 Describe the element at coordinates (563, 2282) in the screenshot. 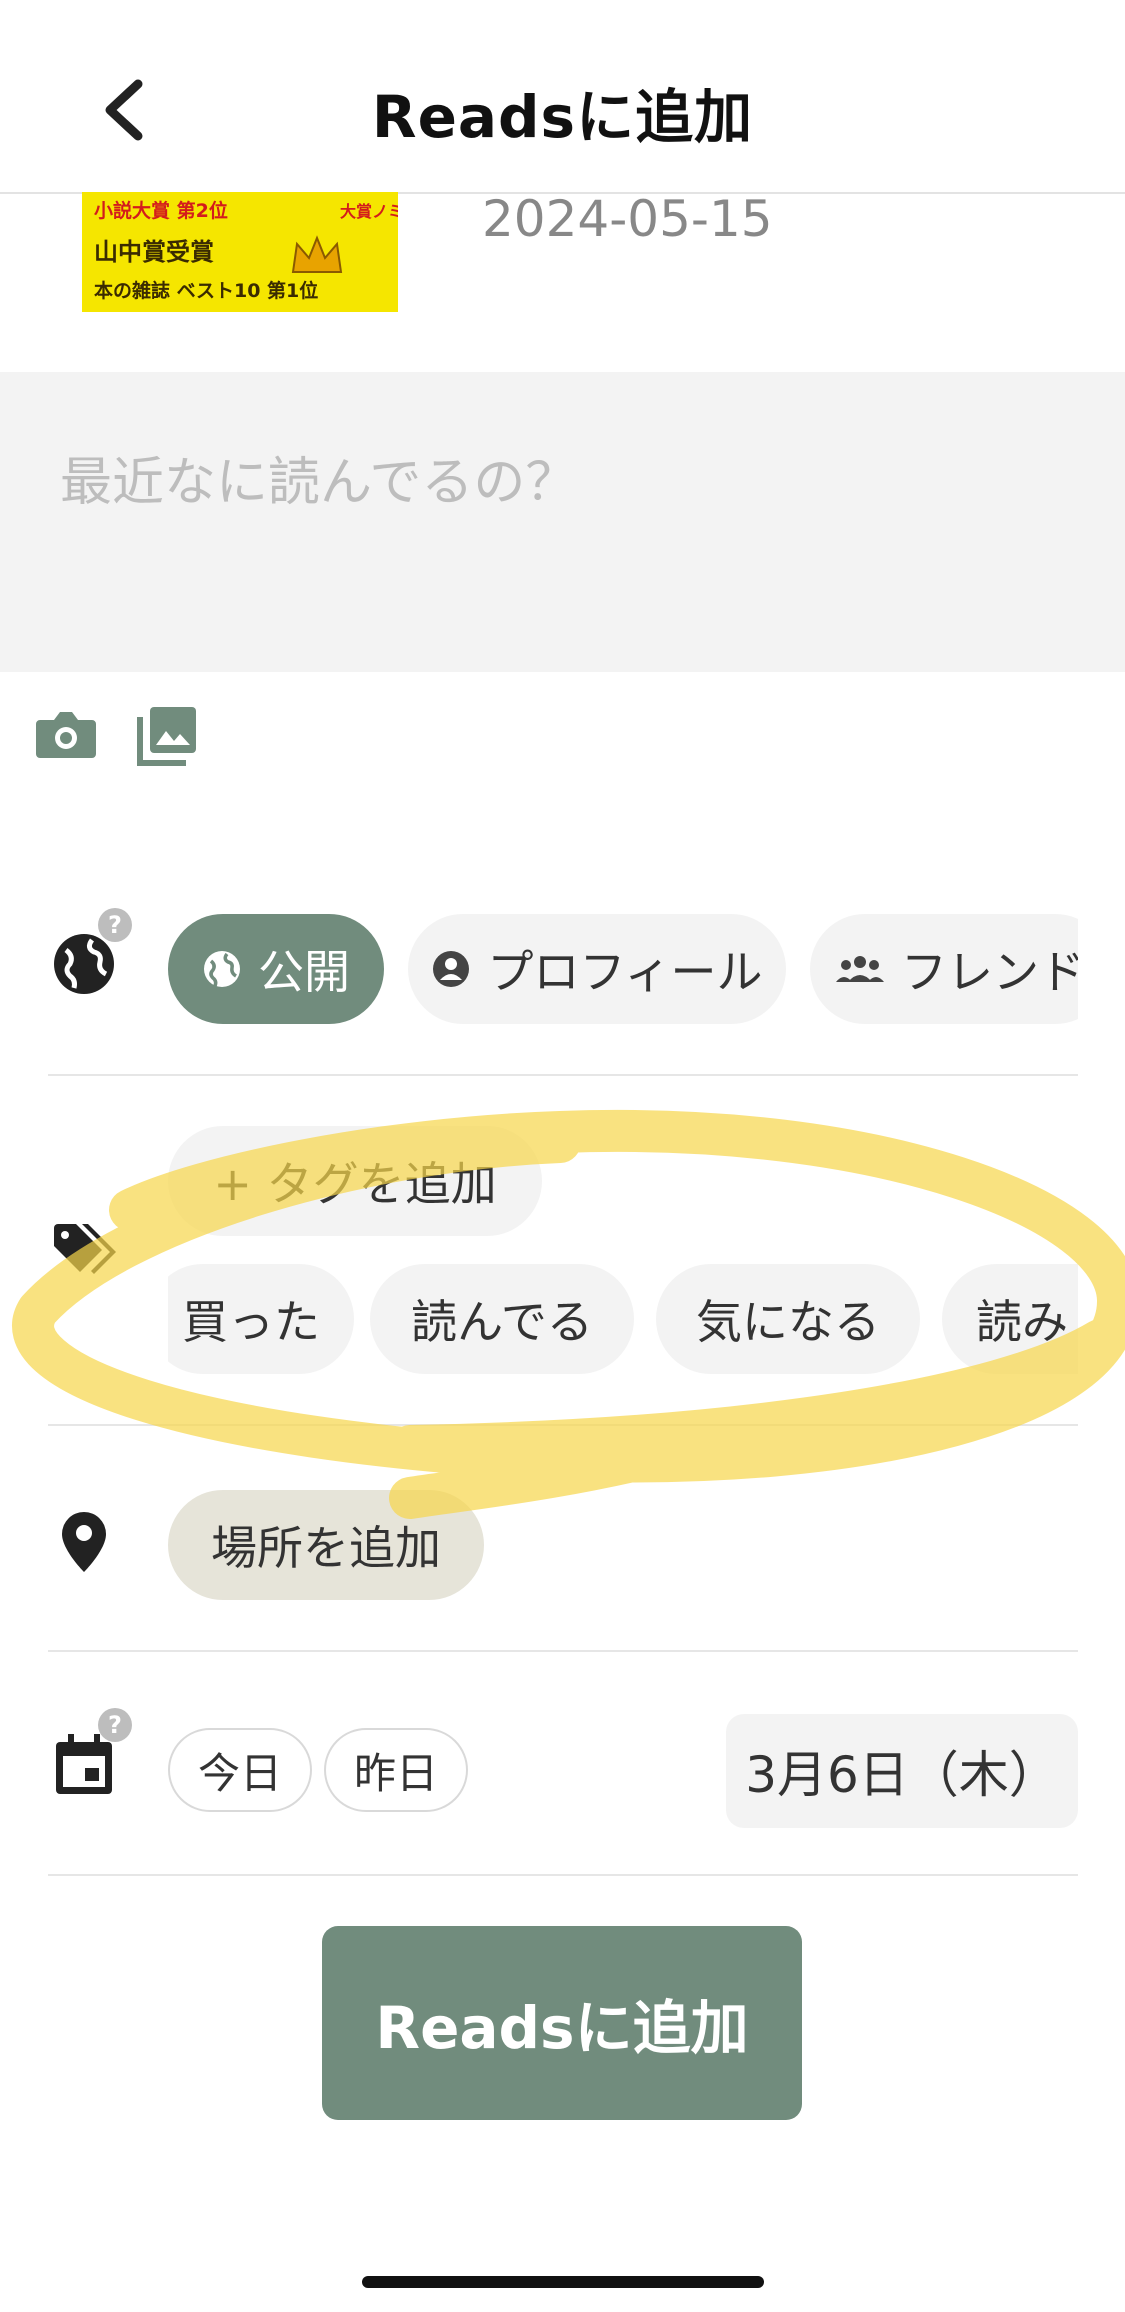

I see `home-indicator` at that location.